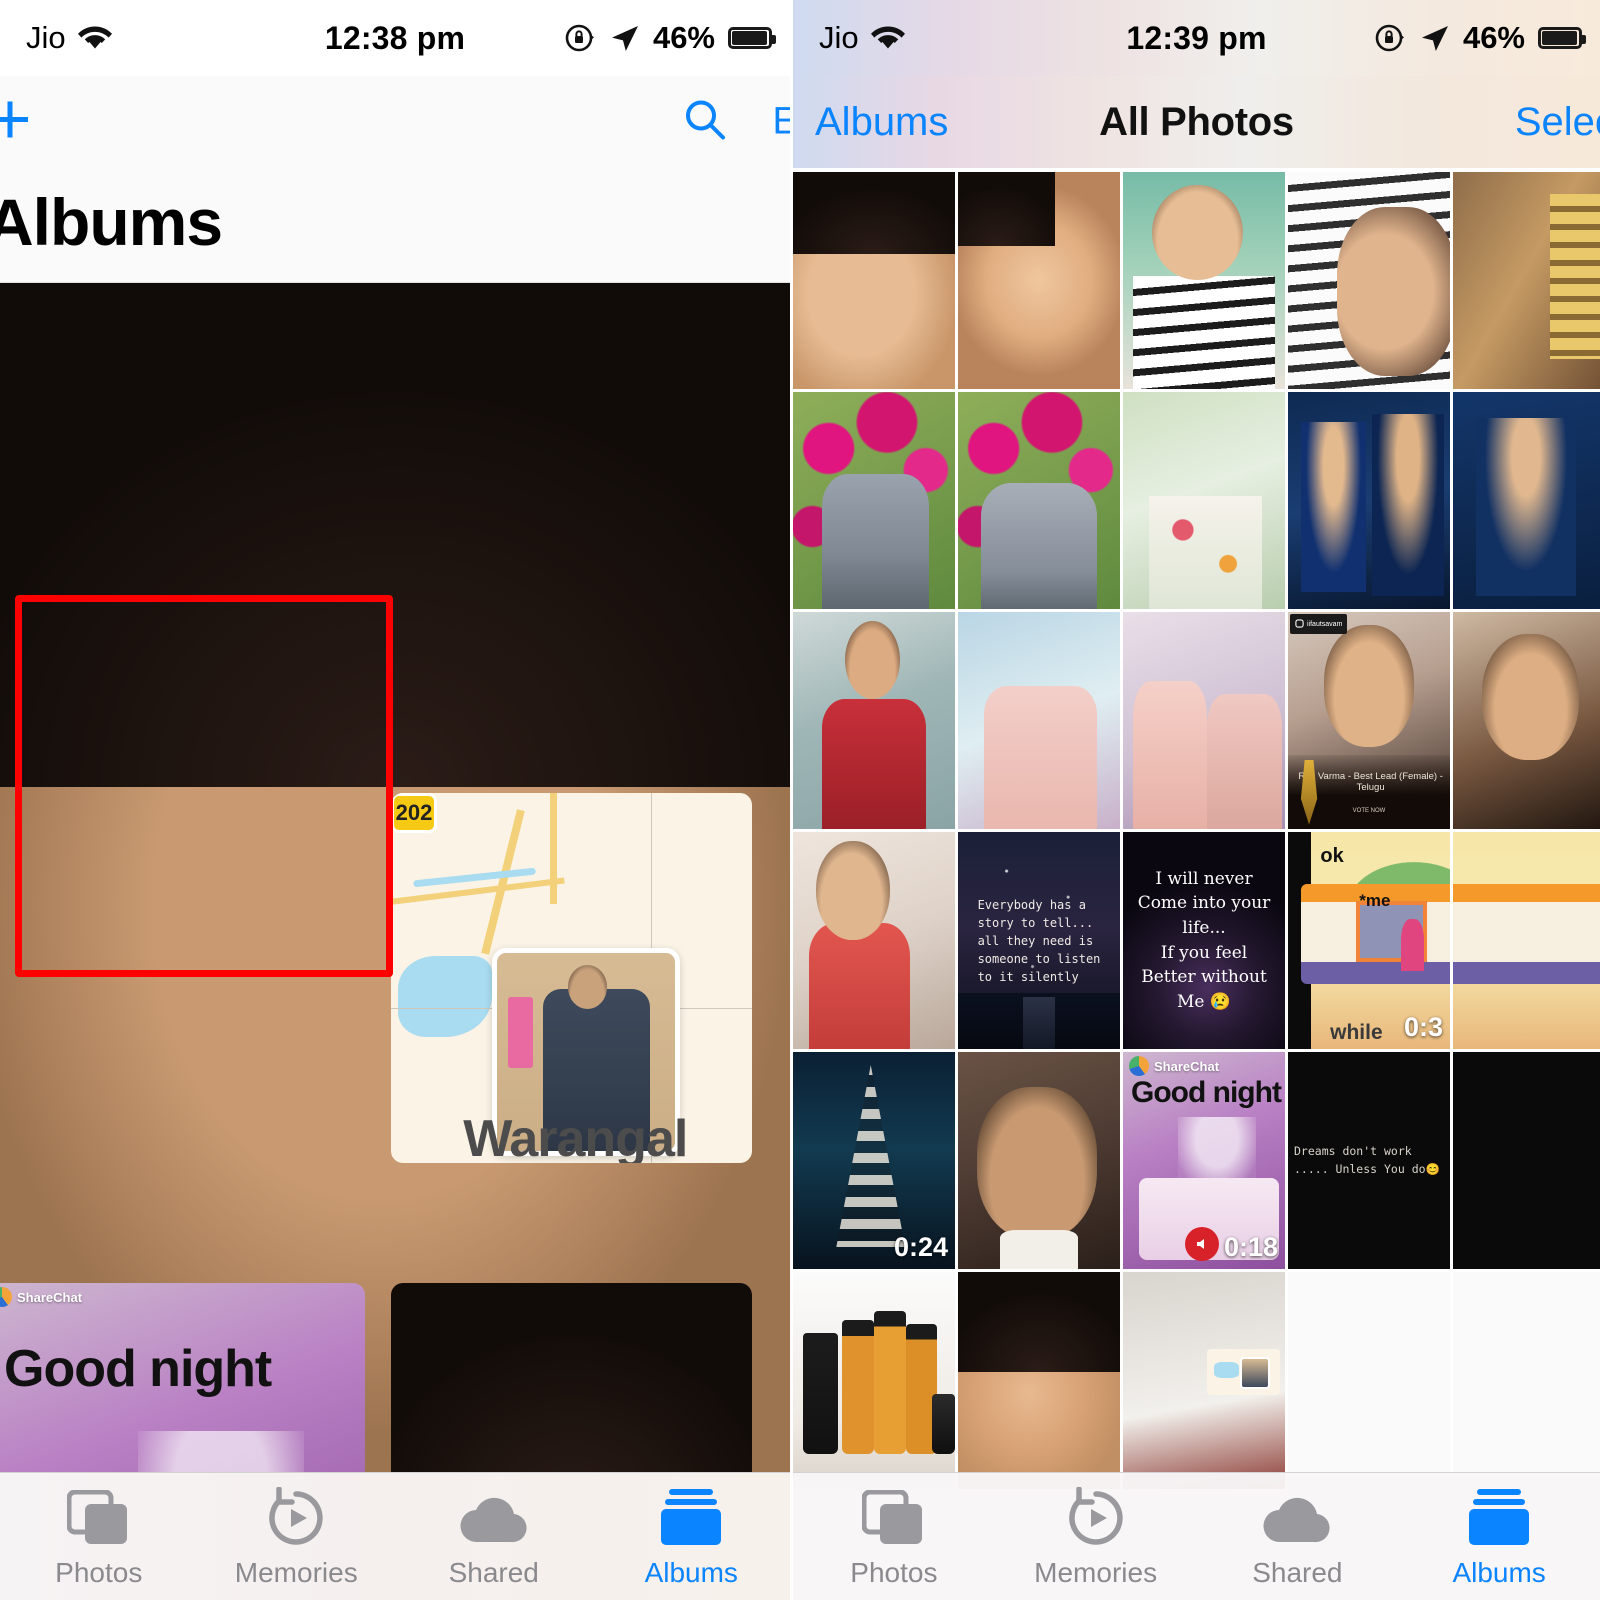 The height and width of the screenshot is (1600, 1600). What do you see at coordinates (580, 38) in the screenshot?
I see `rotation-lock-icon` at bounding box center [580, 38].